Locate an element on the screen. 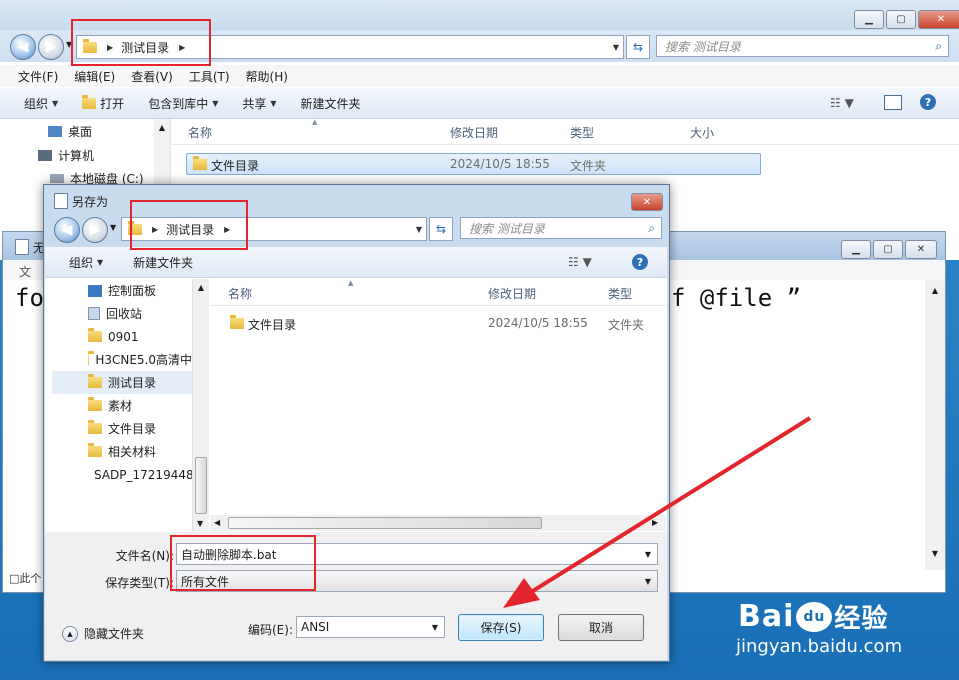 This screenshot has width=959, height=680. baidu-logo: Bai du 经验 is located at coordinates (813, 616).